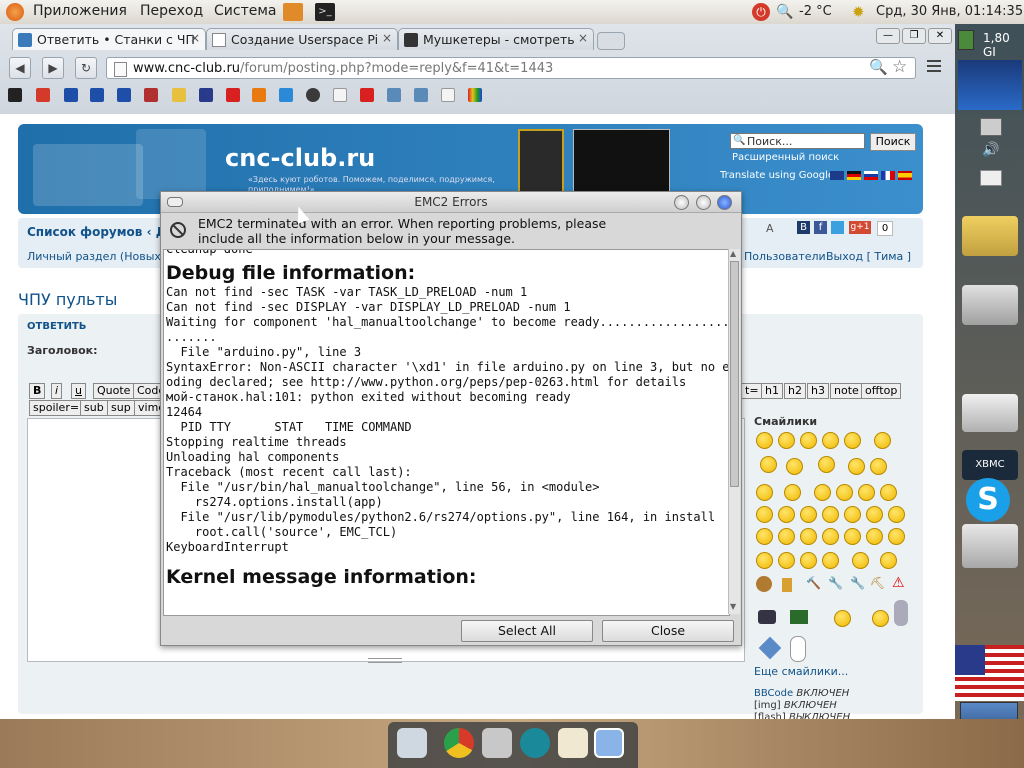 The image size is (1024, 768). I want to click on logout-link: Выход [ Тима ], so click(868, 256).